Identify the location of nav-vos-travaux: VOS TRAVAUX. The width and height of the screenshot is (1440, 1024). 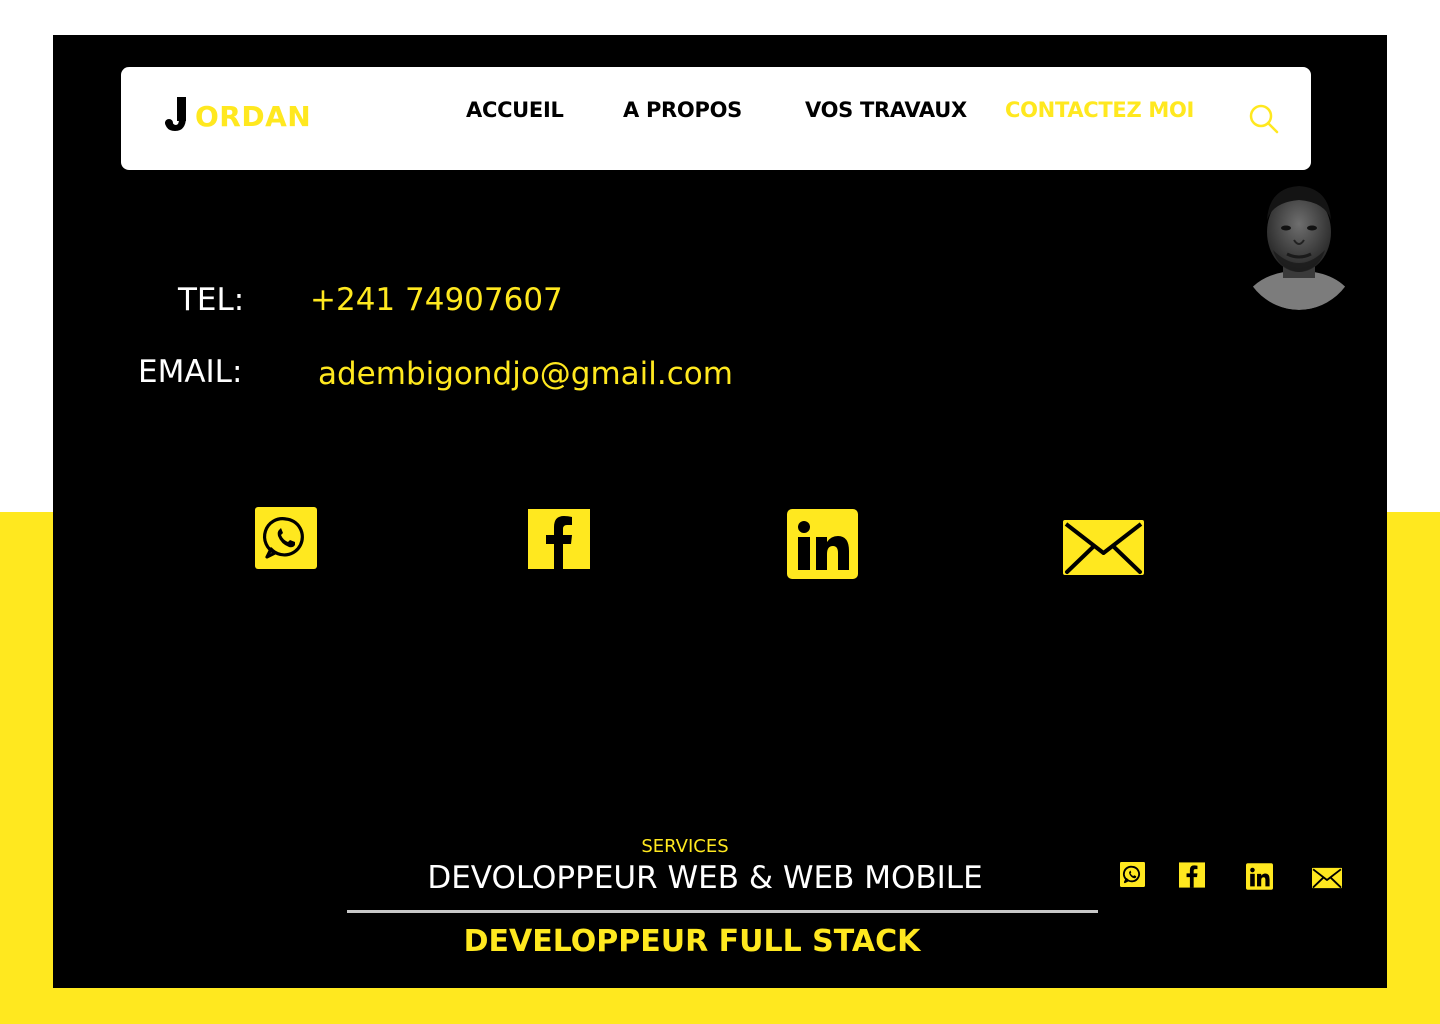
(886, 110).